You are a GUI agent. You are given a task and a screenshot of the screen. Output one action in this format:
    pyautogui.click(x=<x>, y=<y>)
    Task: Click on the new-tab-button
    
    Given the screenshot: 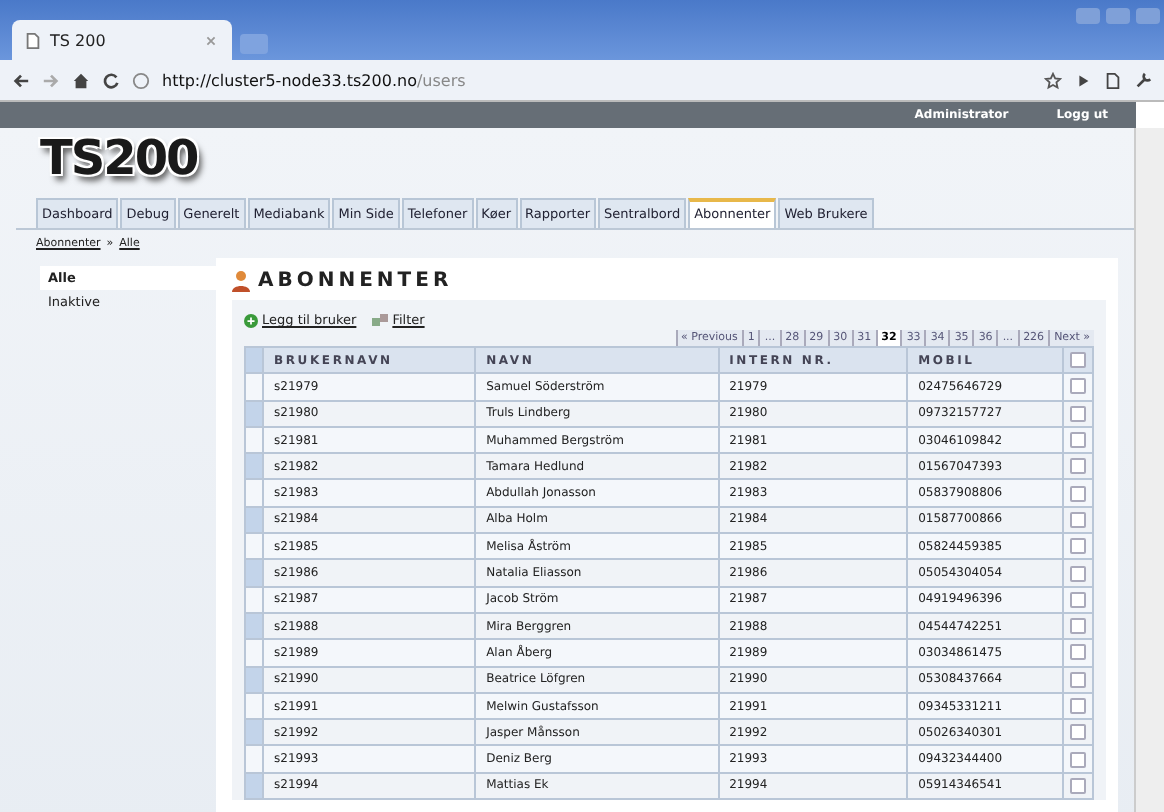 What is the action you would take?
    pyautogui.click(x=254, y=44)
    